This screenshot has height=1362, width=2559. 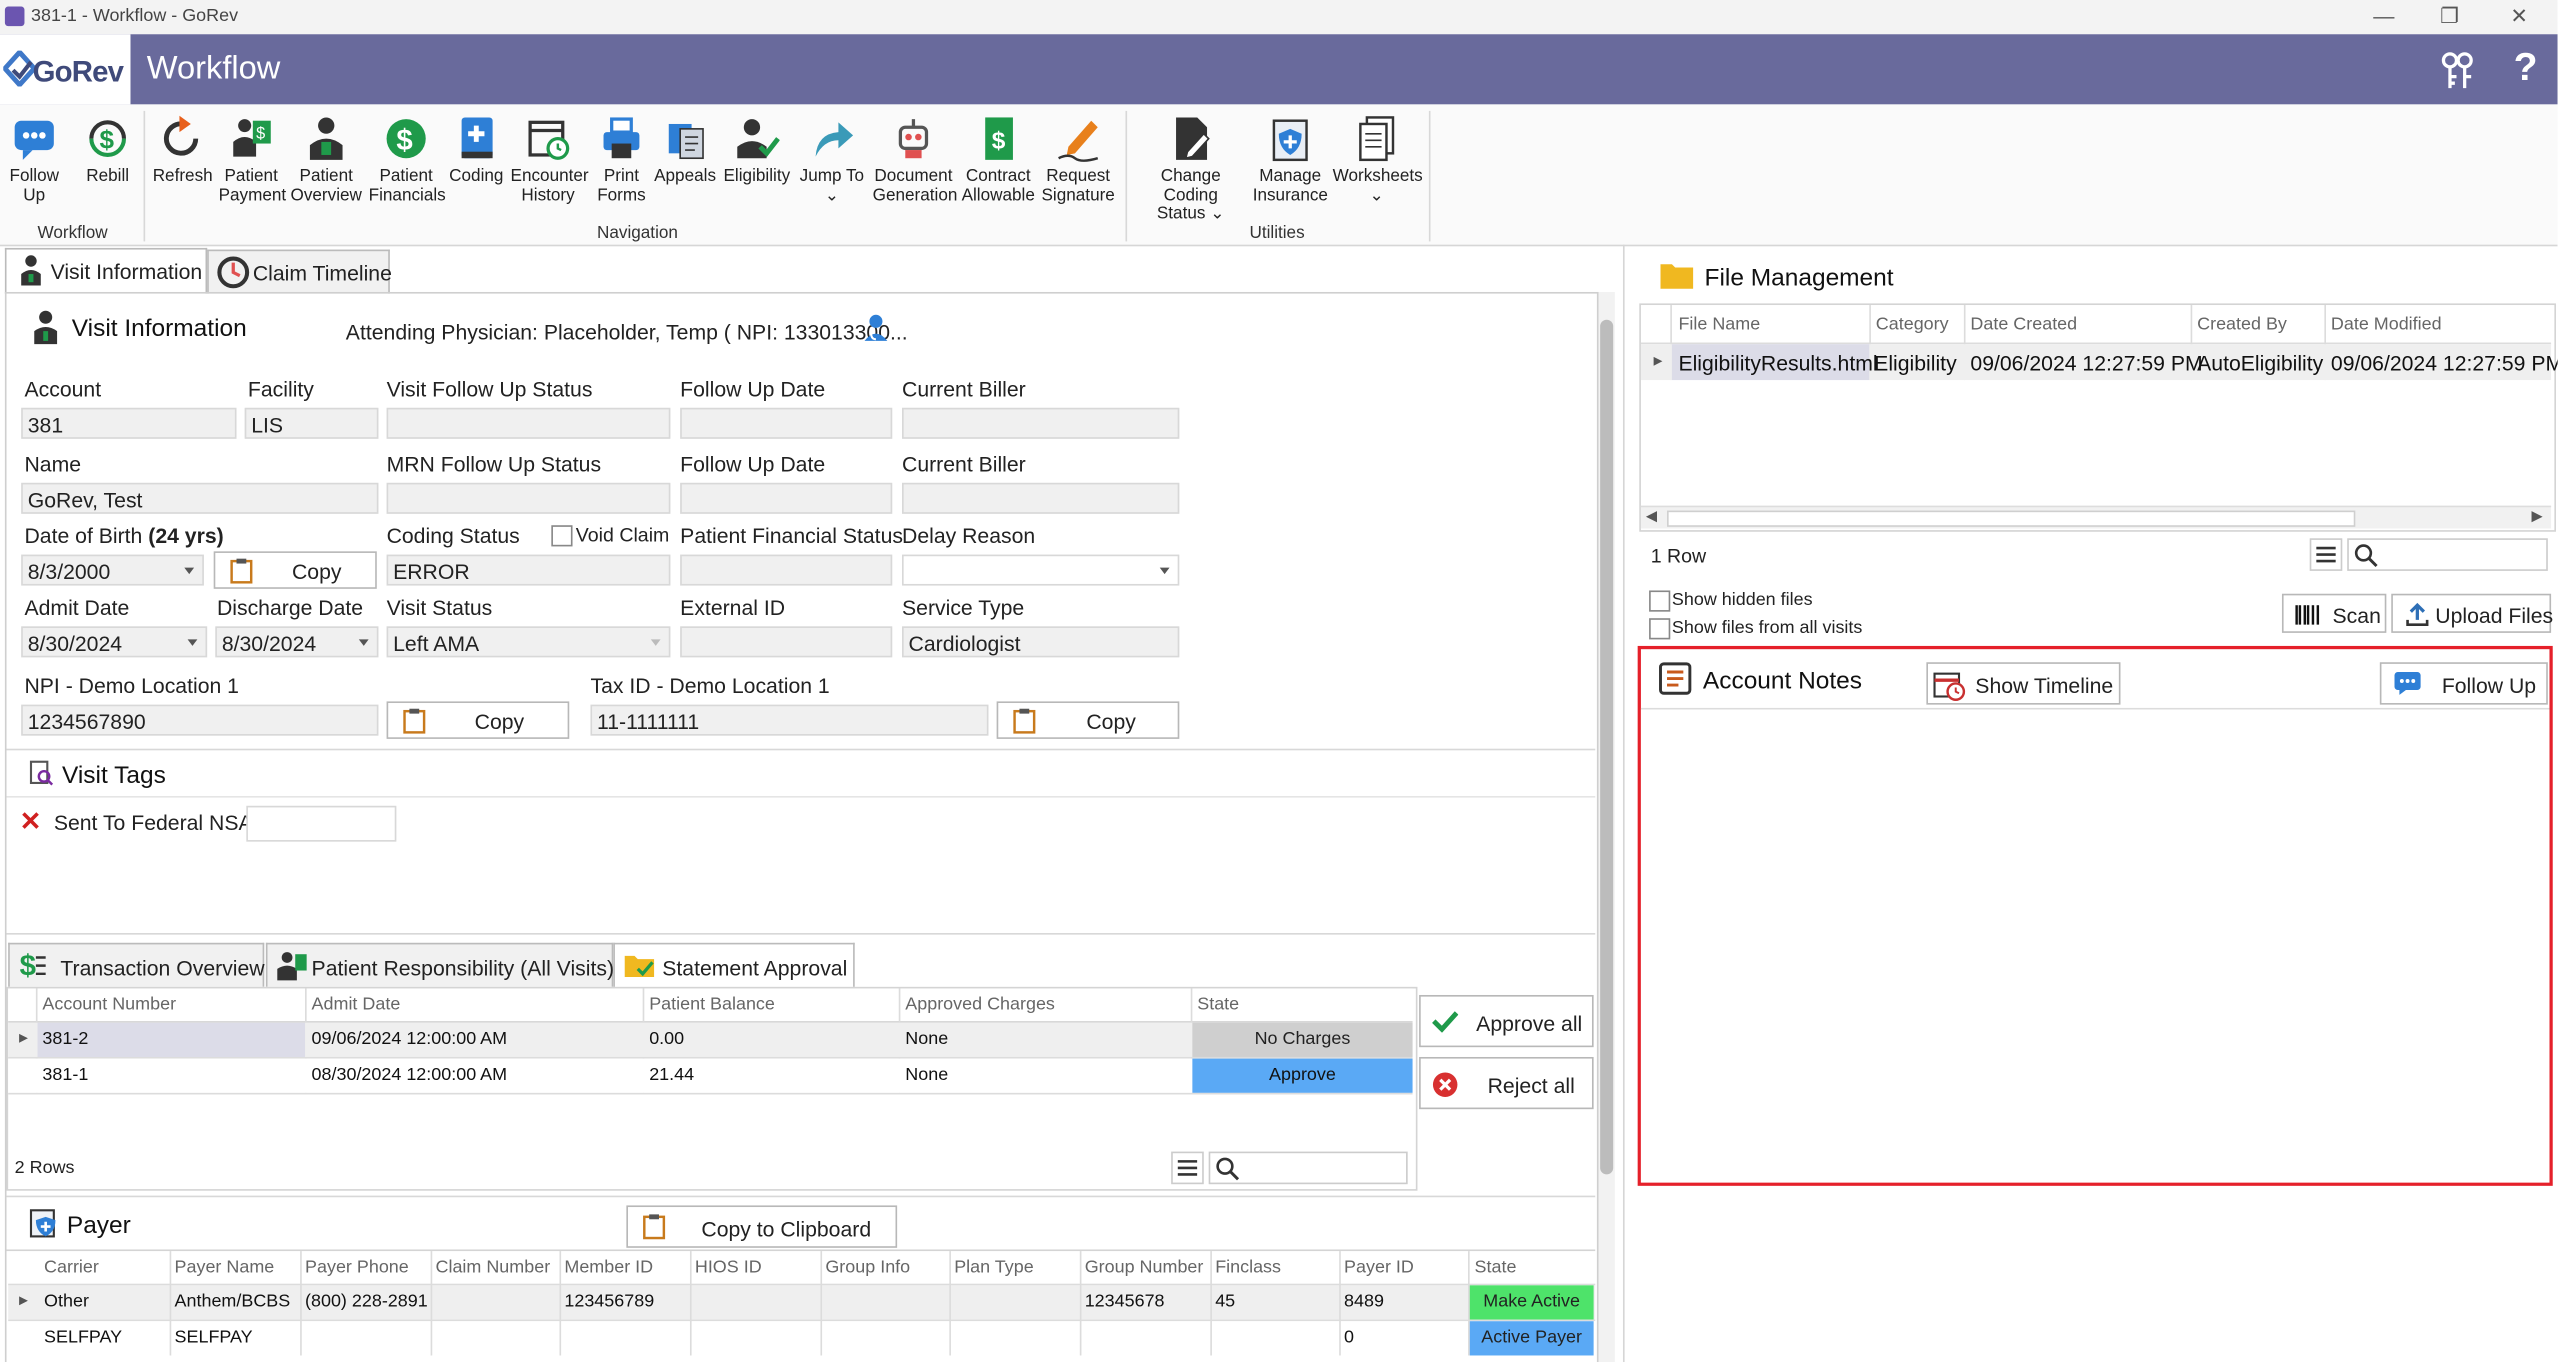 What do you see at coordinates (2447, 554) in the screenshot?
I see `file-search-input` at bounding box center [2447, 554].